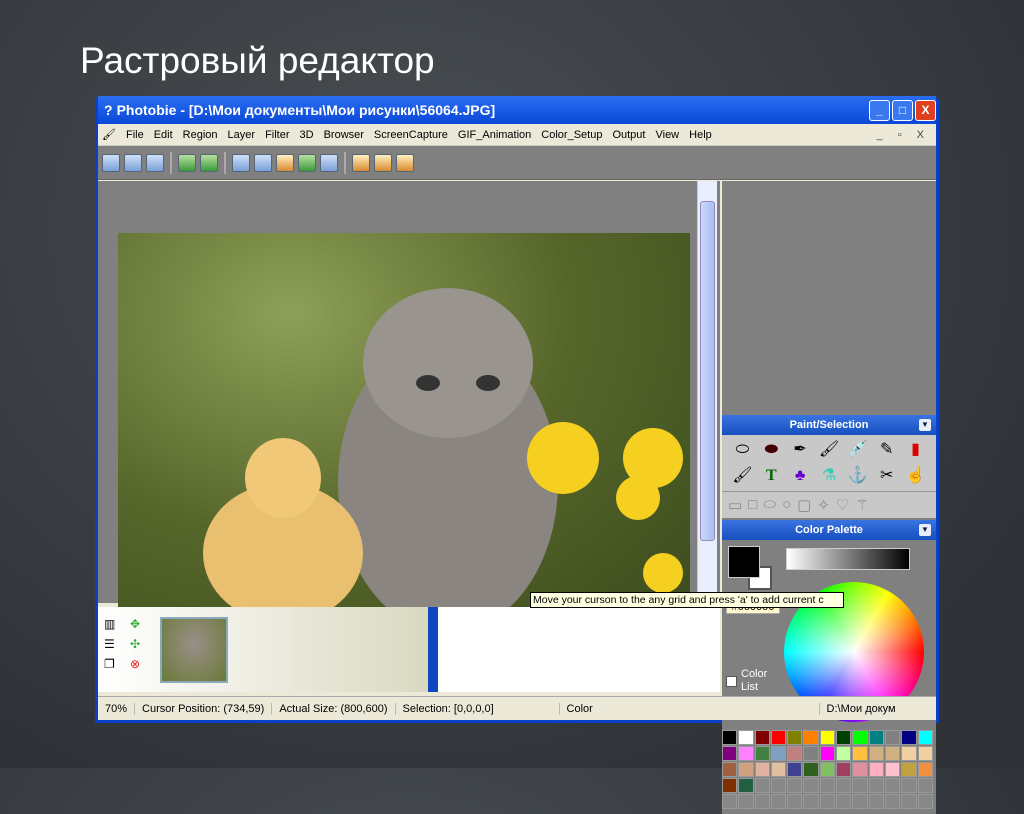 This screenshot has height=814, width=1024. Describe the element at coordinates (707, 371) in the screenshot. I see `scroll-thumb` at that location.